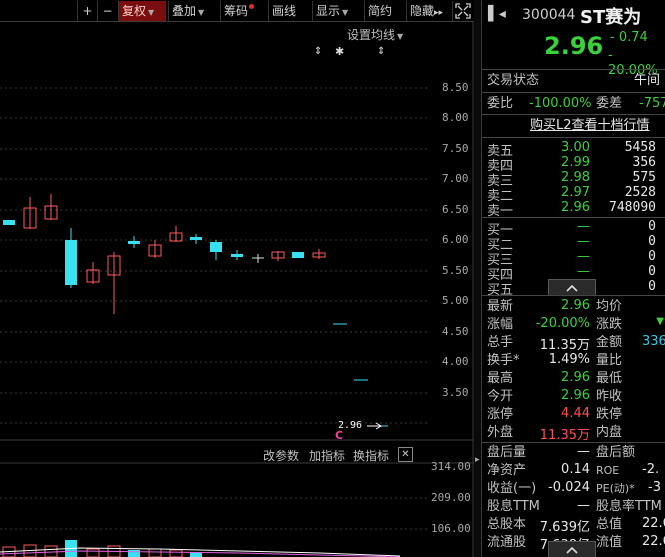 Image resolution: width=665 pixels, height=557 pixels. Describe the element at coordinates (184, 11) in the screenshot. I see `overlay-label: 叠加` at that location.